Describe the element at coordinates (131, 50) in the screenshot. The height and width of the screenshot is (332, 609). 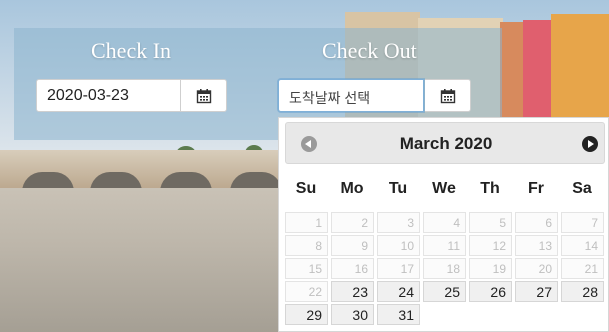
I see `check-in-label: Check In` at that location.